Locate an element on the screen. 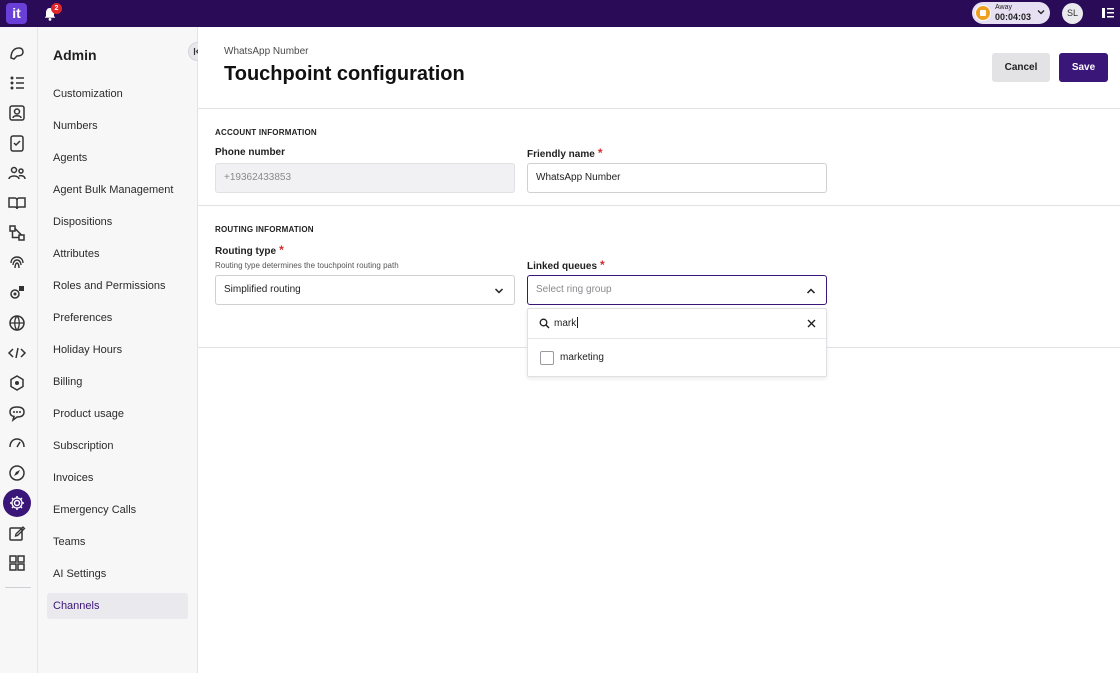 The width and height of the screenshot is (1120, 673). conversations-icon is located at coordinates (17, 53).